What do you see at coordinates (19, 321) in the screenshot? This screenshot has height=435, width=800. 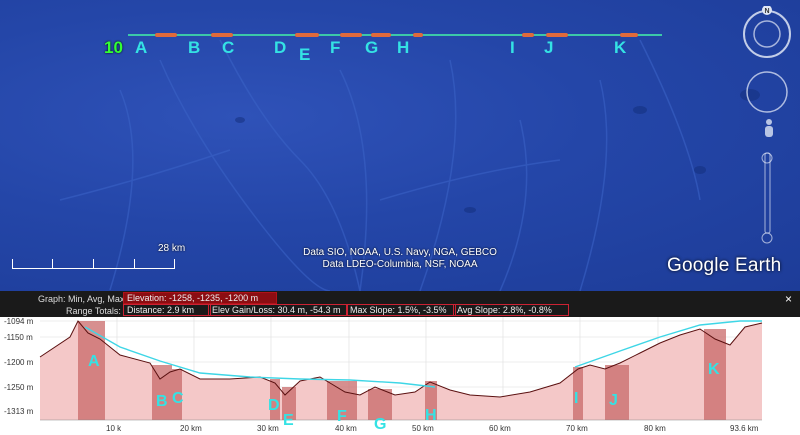 I see `y-tick-label: -1094 m` at bounding box center [19, 321].